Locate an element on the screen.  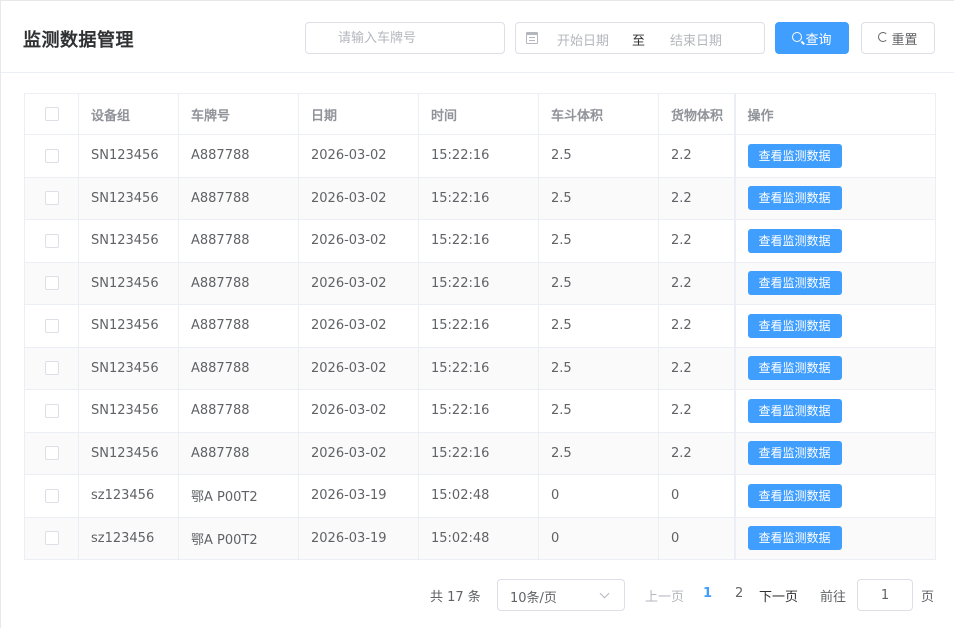
col-header-cargo-volume: 货物体积 is located at coordinates (696, 114).